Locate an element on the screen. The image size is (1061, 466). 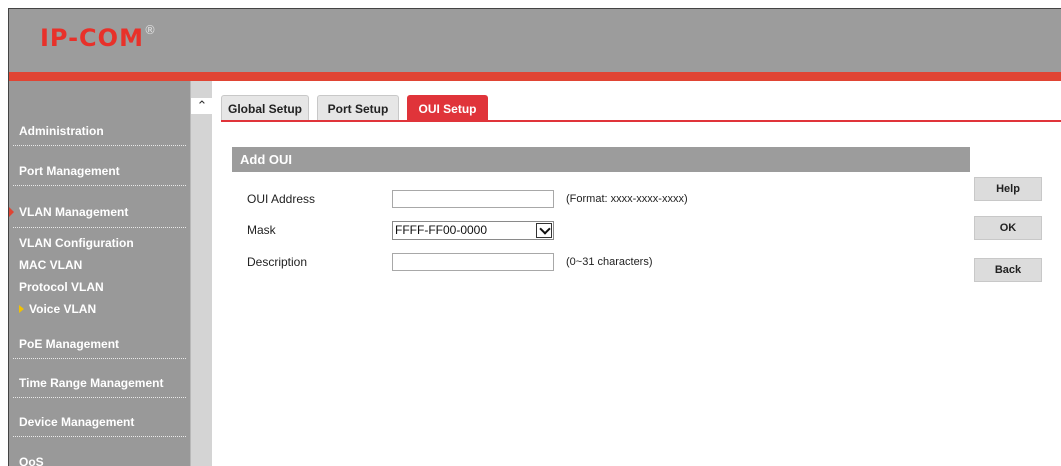
sidebar-subitem-protocol-vlan: Protocol VLAN is located at coordinates (99, 287).